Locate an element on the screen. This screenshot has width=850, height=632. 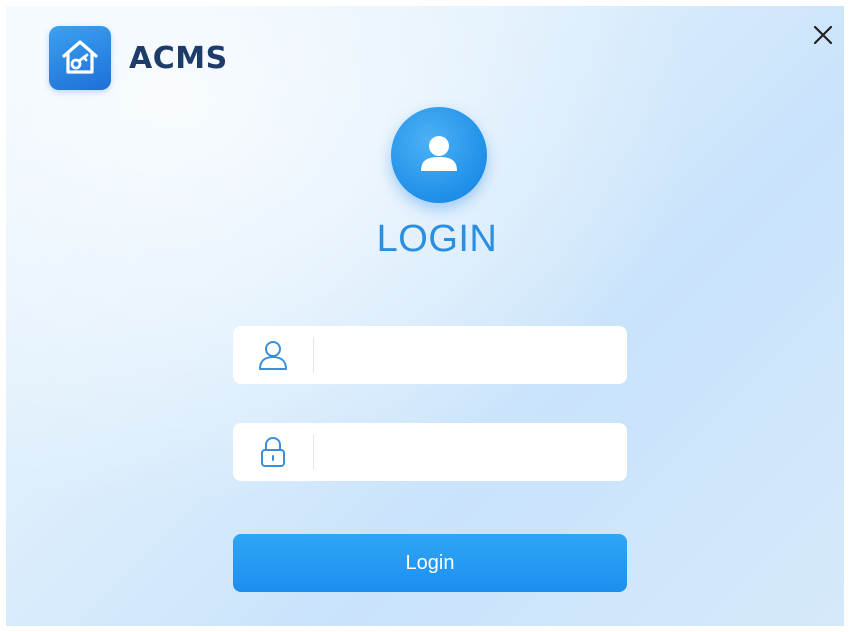
house-key-icon is located at coordinates (80, 58).